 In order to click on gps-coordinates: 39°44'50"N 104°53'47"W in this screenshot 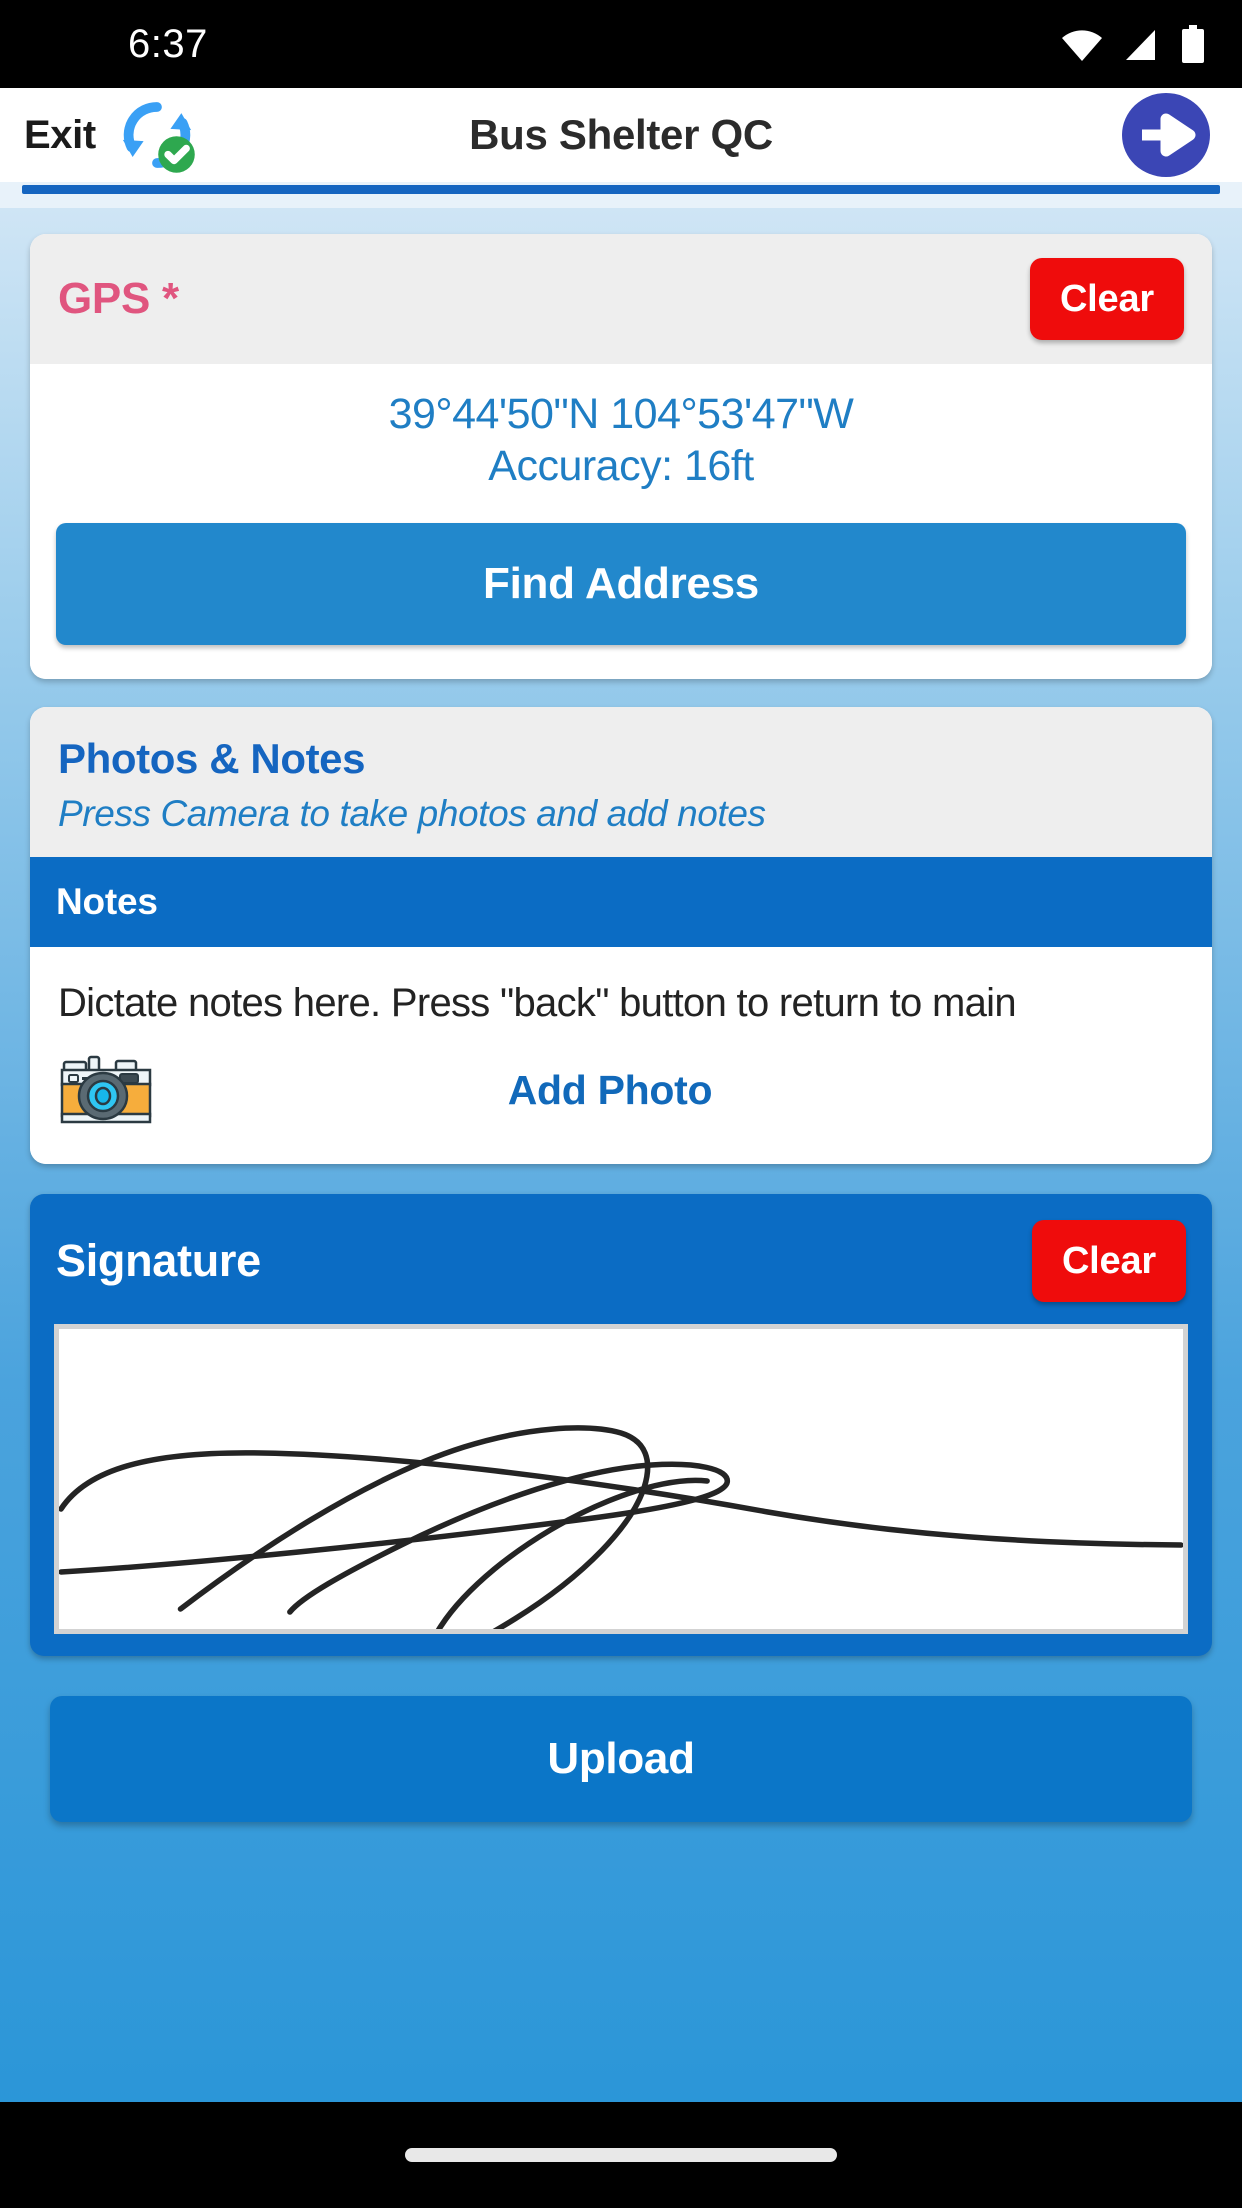, I will do `click(621, 414)`.